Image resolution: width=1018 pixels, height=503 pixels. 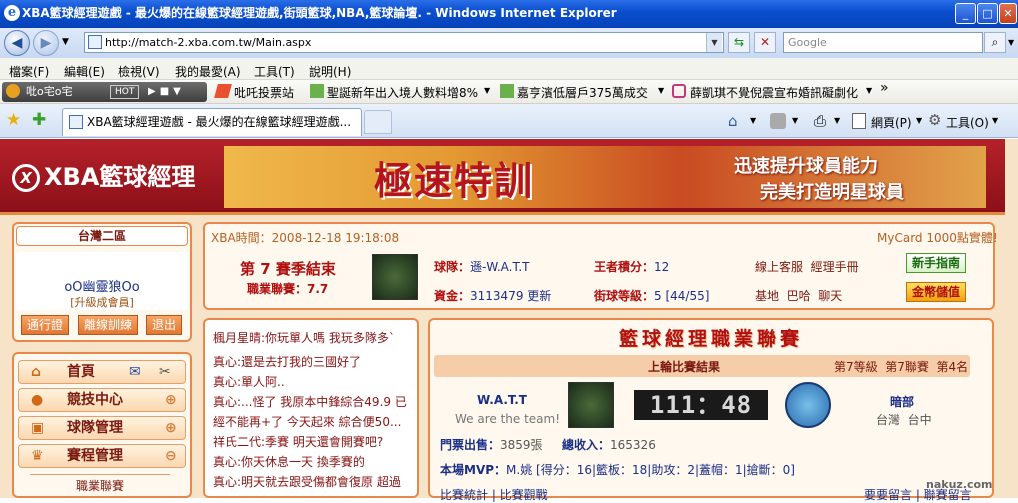 What do you see at coordinates (936, 263) in the screenshot?
I see `guide-button: 新手指南` at bounding box center [936, 263].